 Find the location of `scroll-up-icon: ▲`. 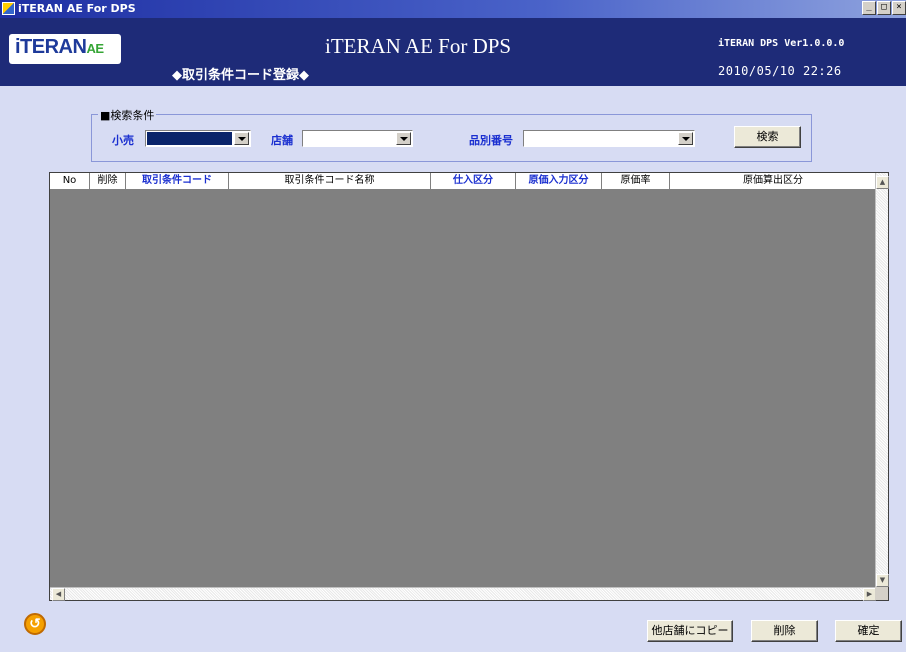

scroll-up-icon: ▲ is located at coordinates (882, 182).